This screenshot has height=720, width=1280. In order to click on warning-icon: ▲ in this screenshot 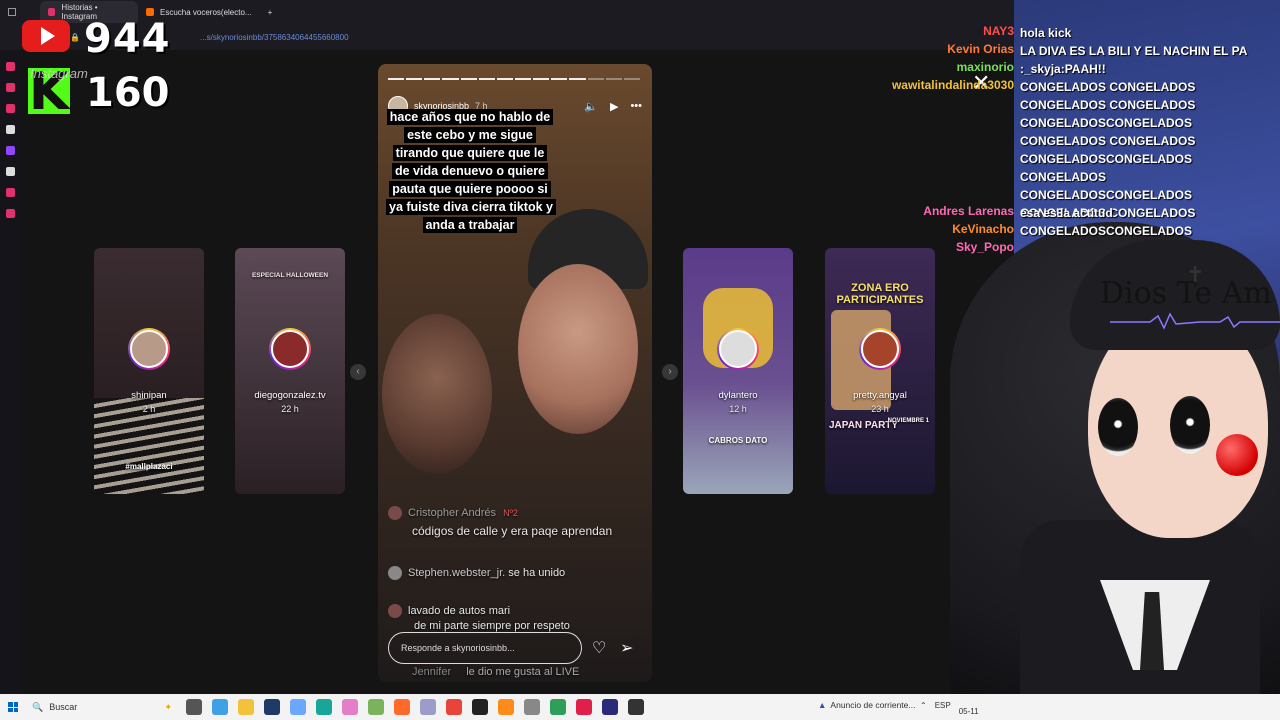, I will do `click(822, 705)`.